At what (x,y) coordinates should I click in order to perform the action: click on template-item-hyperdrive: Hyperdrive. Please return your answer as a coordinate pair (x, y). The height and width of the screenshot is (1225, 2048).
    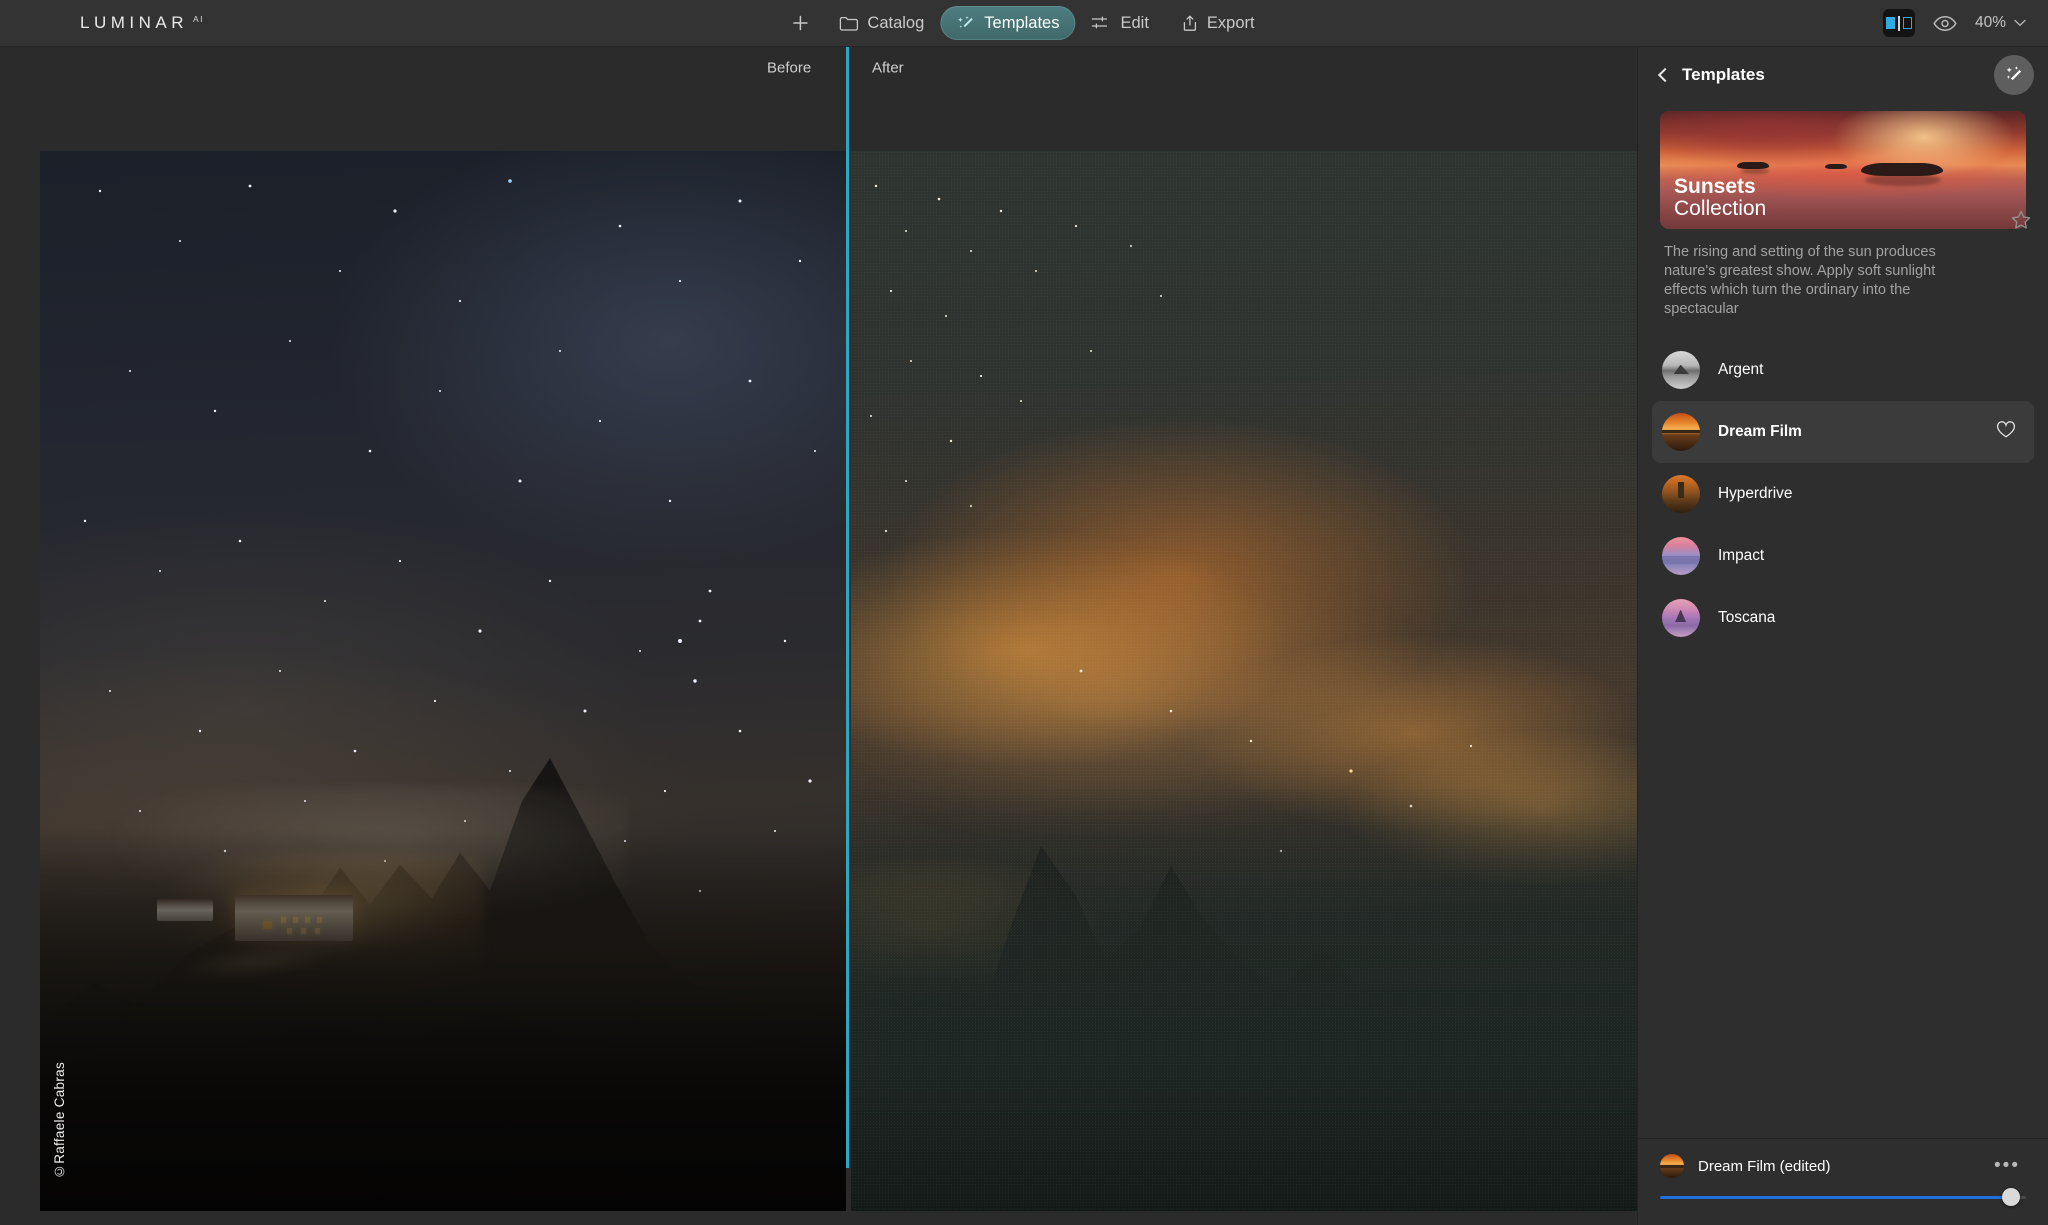
    Looking at the image, I should click on (1843, 494).